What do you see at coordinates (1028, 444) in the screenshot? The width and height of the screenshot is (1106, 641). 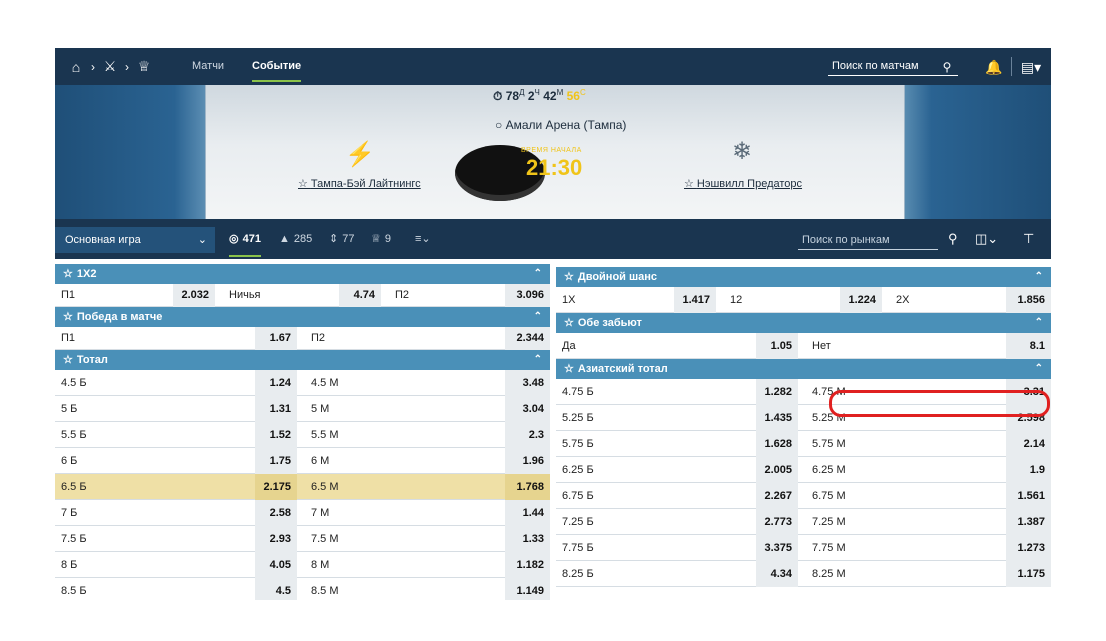 I see `odds-button: 2.14` at bounding box center [1028, 444].